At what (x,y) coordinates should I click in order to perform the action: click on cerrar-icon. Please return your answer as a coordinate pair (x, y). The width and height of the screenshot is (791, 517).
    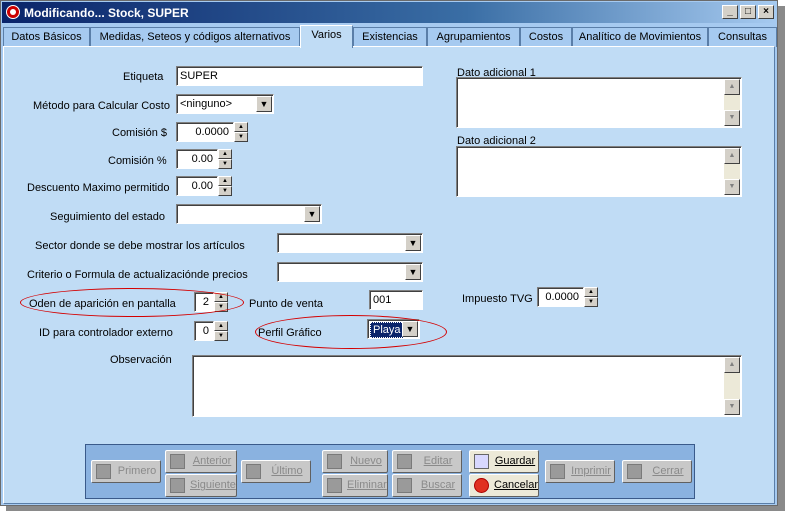
    Looking at the image, I should click on (634, 471).